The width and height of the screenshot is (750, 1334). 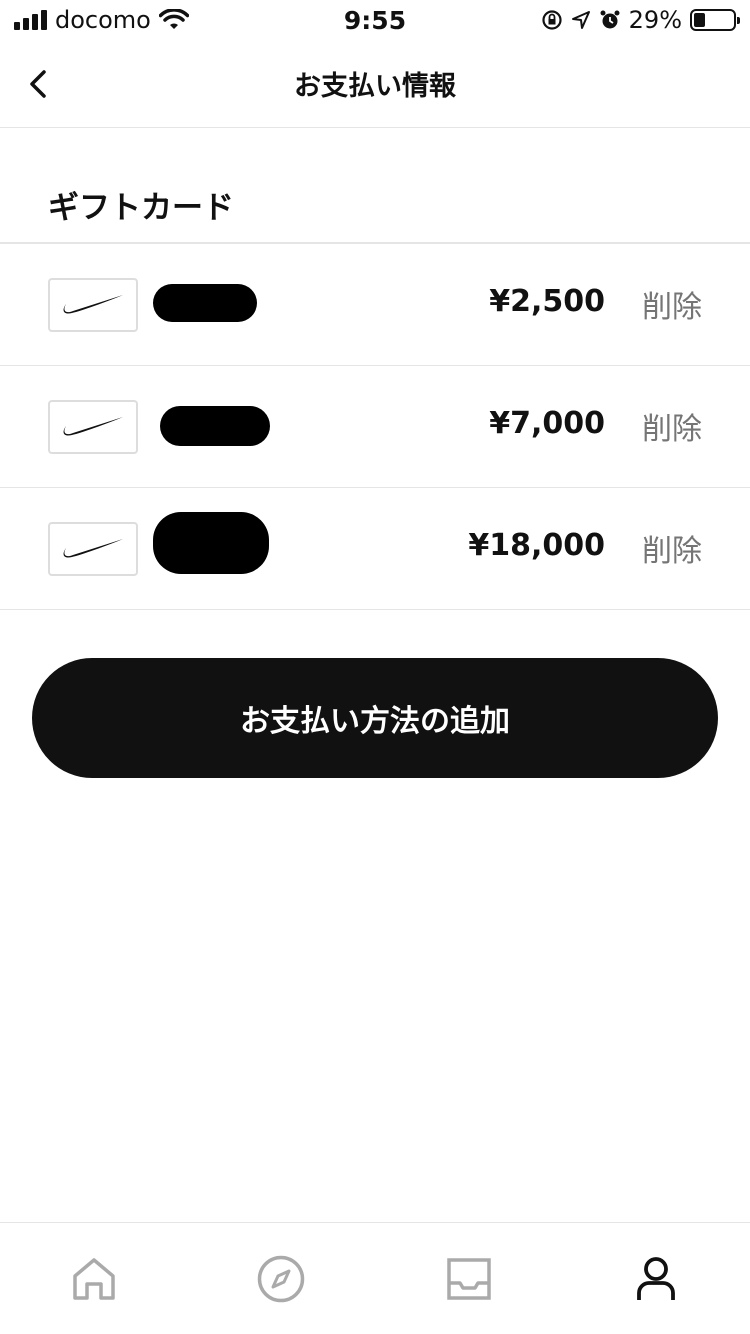 I want to click on bottom-tab-bar, so click(x=375, y=1278).